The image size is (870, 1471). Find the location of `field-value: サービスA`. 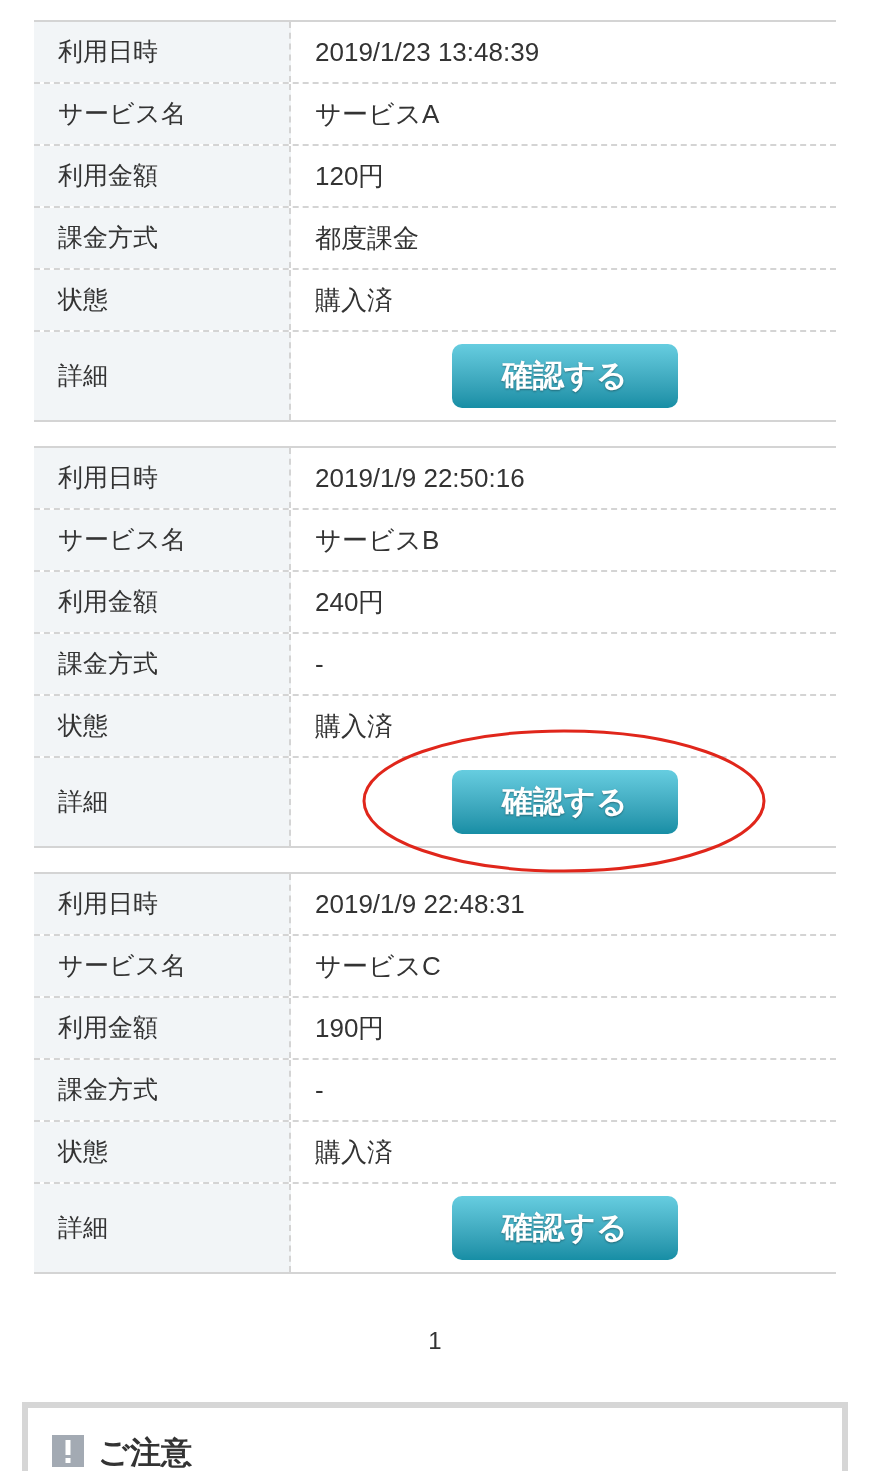

field-value: サービスA is located at coordinates (377, 114).